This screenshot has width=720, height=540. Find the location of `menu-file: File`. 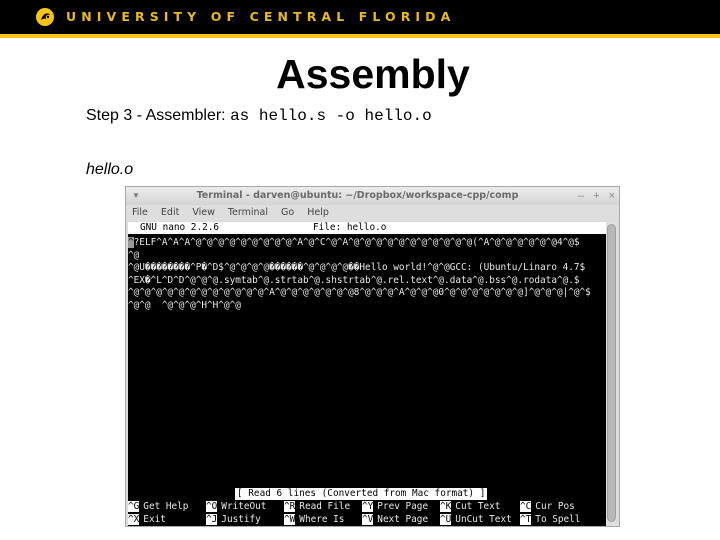

menu-file: File is located at coordinates (140, 213).